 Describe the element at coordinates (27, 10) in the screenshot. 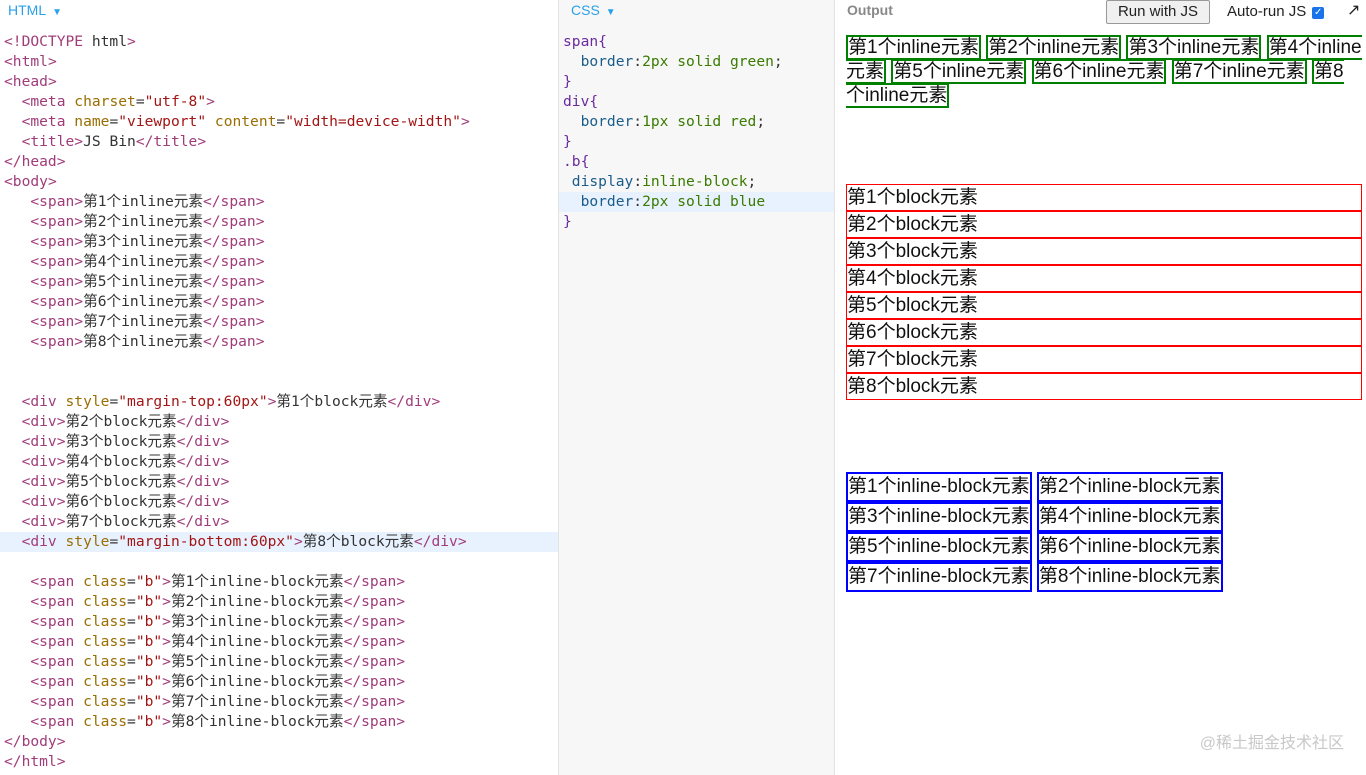

I see `html-panel-title: HTML` at that location.